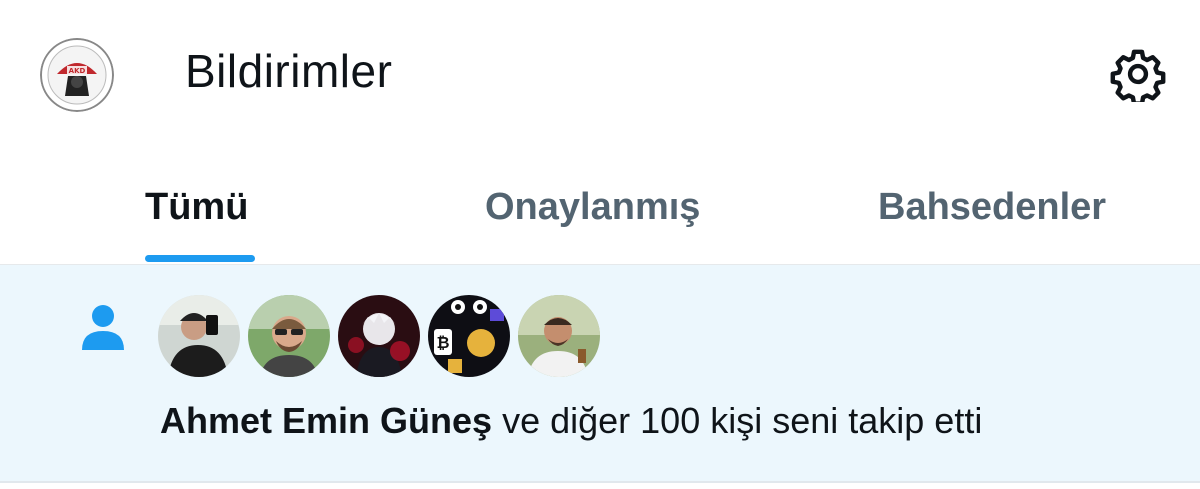 The width and height of the screenshot is (1200, 489). What do you see at coordinates (326, 420) in the screenshot?
I see `actor-name: Ahmet Emin Güneş` at bounding box center [326, 420].